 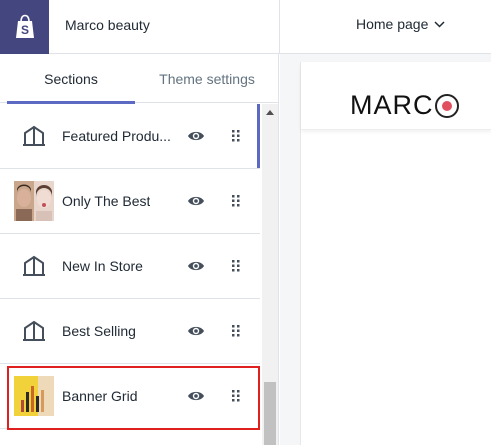 I want to click on brand-o-dot-icon, so click(x=446, y=105).